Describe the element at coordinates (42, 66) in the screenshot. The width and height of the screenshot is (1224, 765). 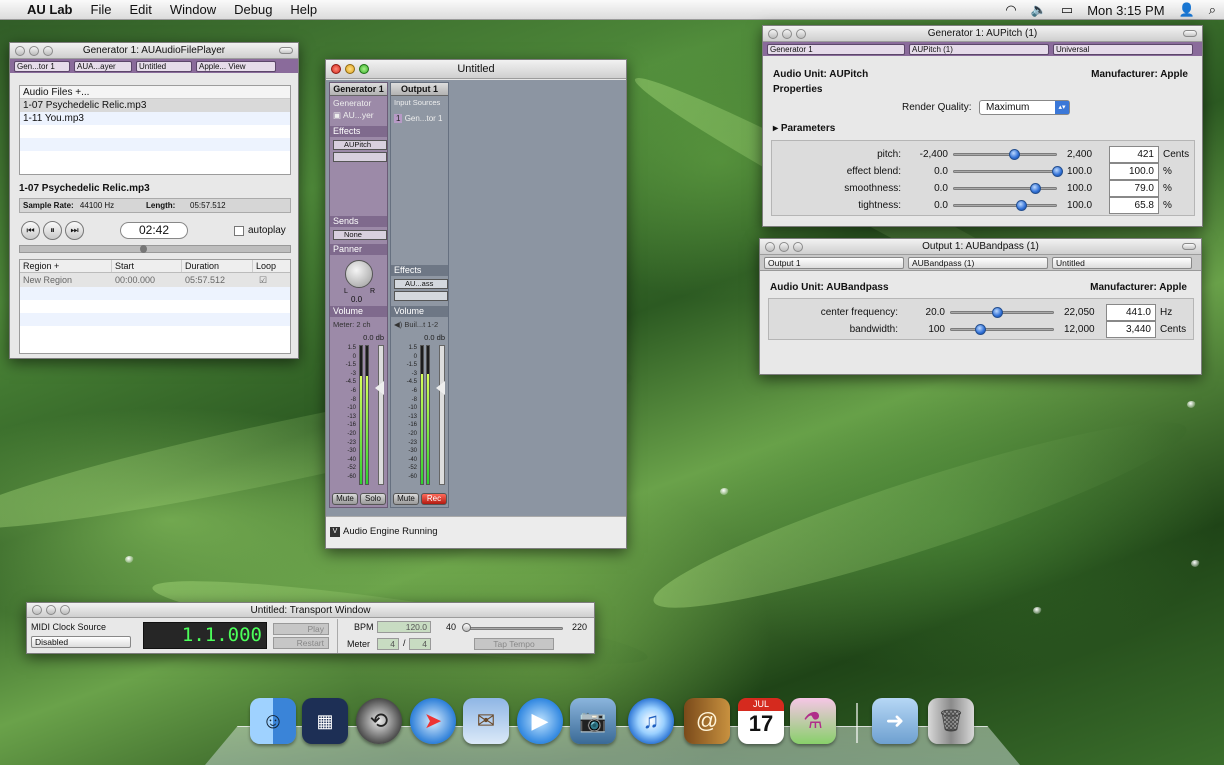
I see `generator-popup: Gen...tor 1` at that location.